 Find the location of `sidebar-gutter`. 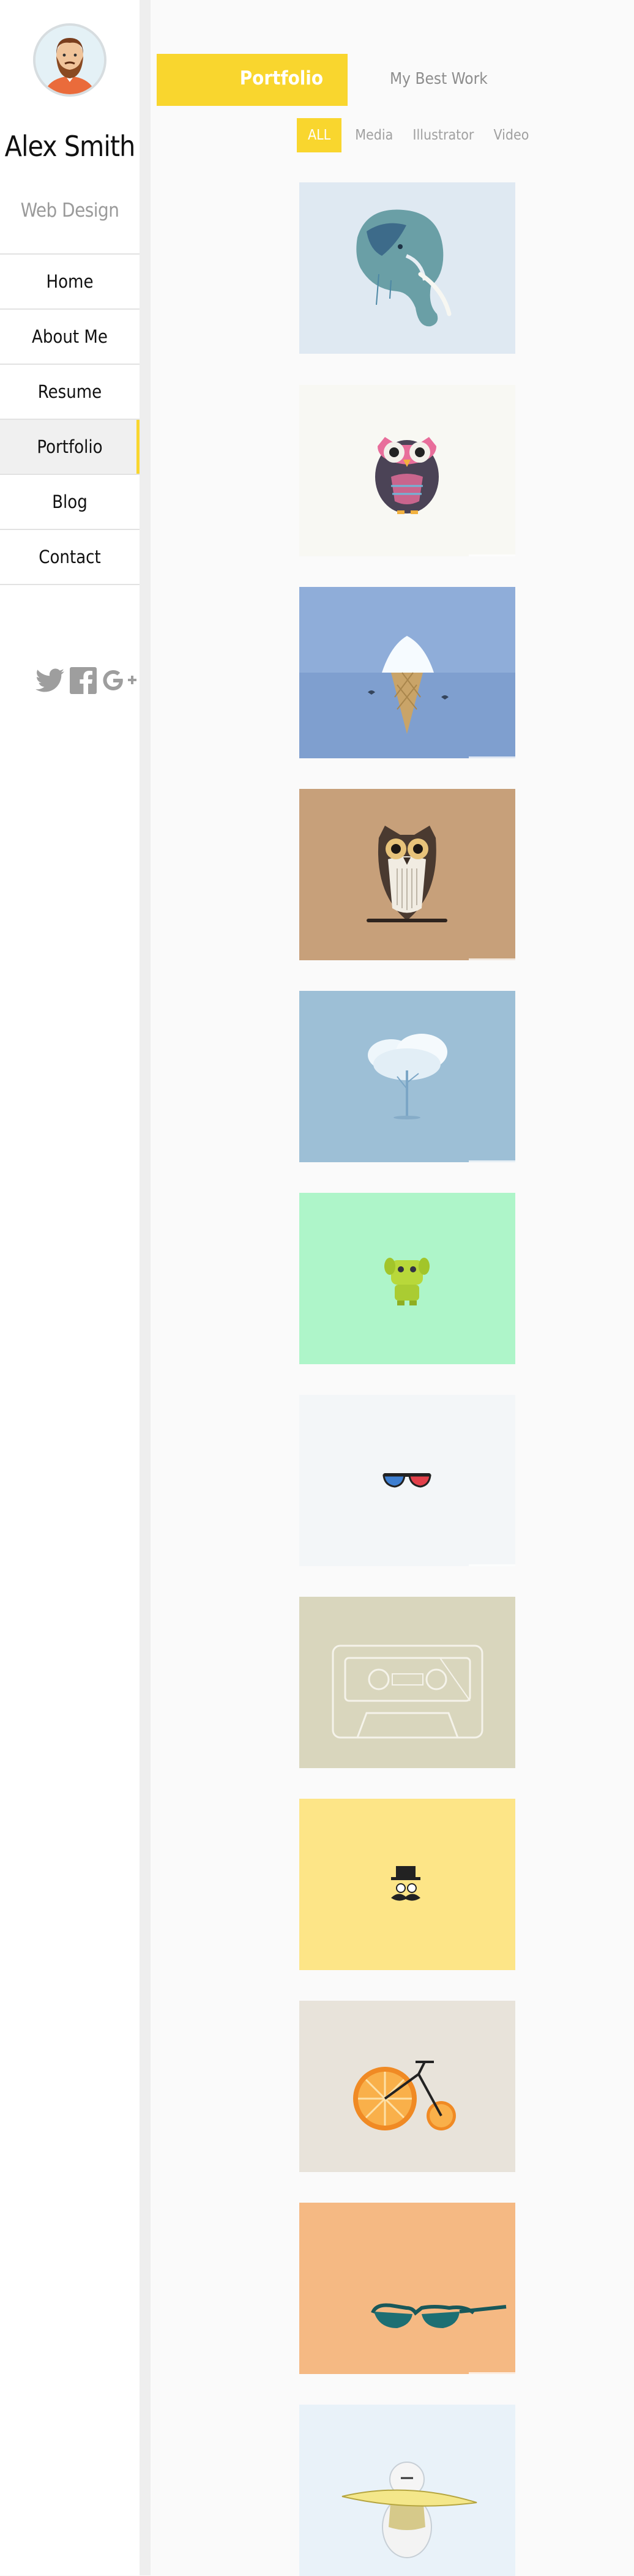

sidebar-gutter is located at coordinates (145, 1287).